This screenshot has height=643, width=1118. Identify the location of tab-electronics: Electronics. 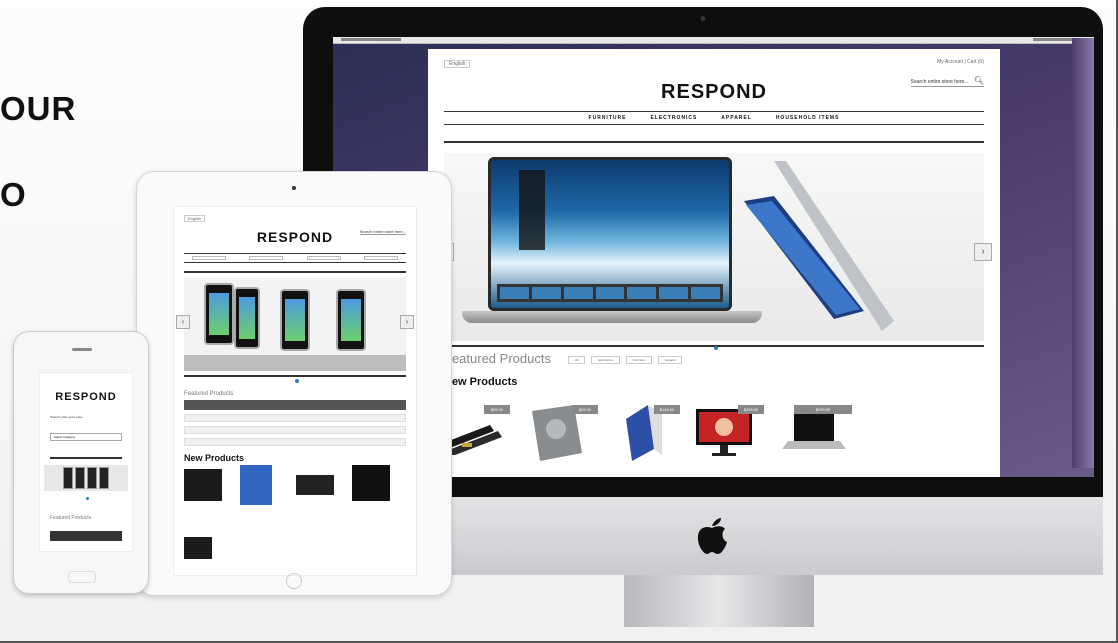
(606, 360).